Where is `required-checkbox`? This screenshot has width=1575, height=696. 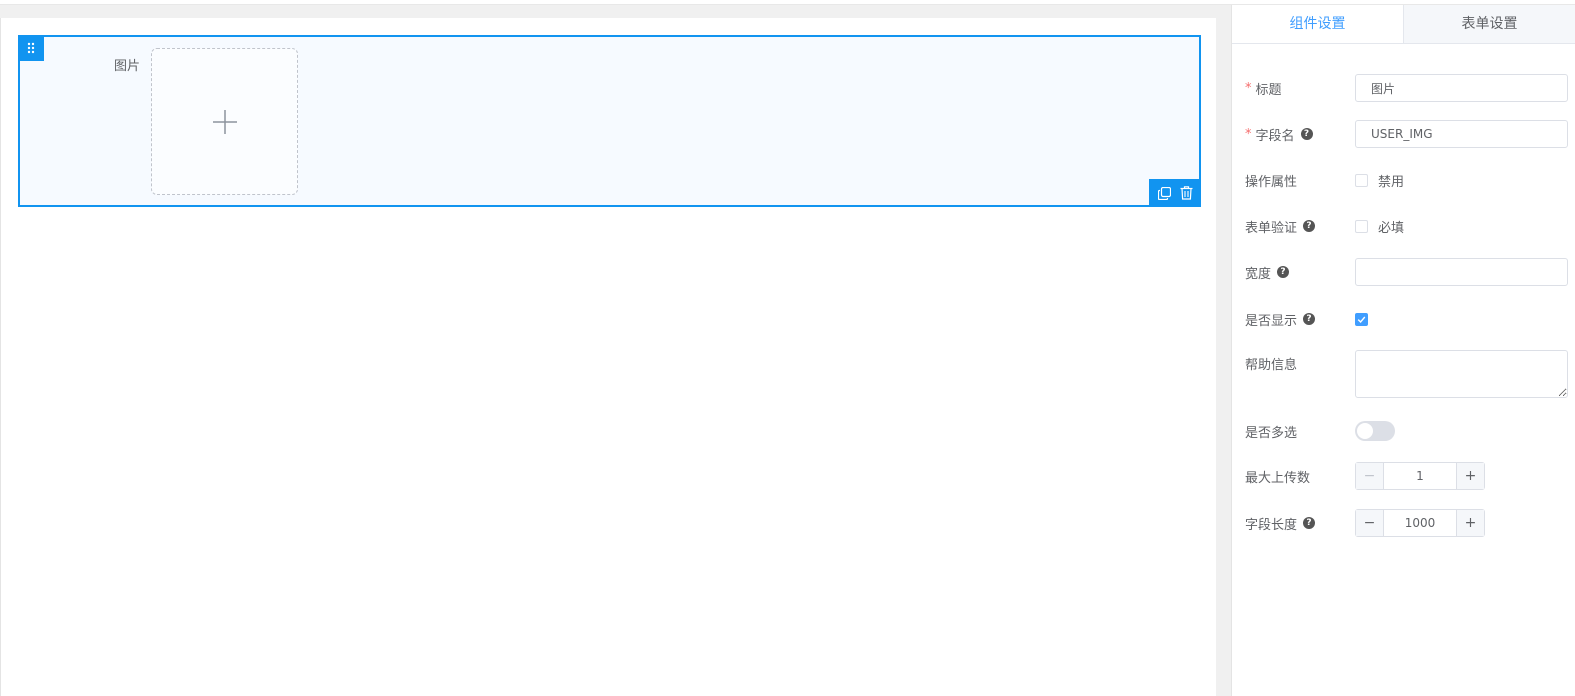 required-checkbox is located at coordinates (1361, 226).